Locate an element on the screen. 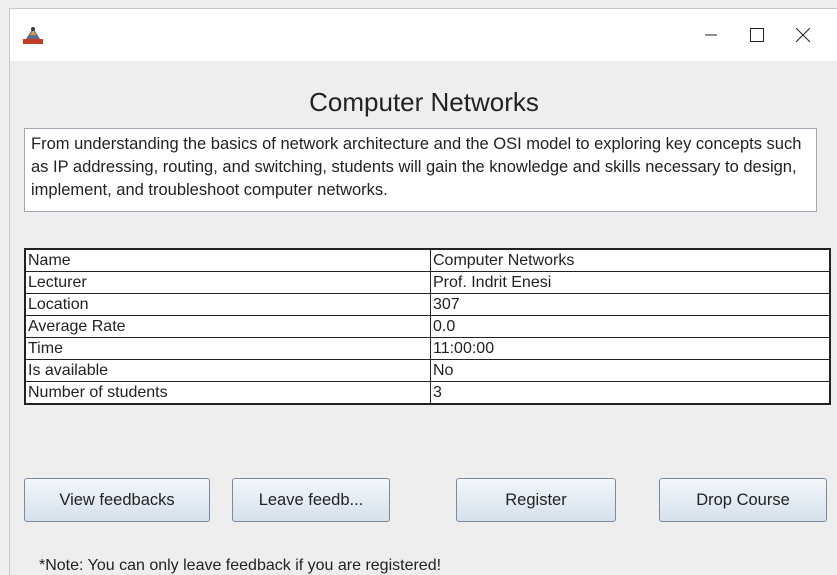 This screenshot has width=837, height=575. detail-value: 11:00:00 is located at coordinates (630, 348).